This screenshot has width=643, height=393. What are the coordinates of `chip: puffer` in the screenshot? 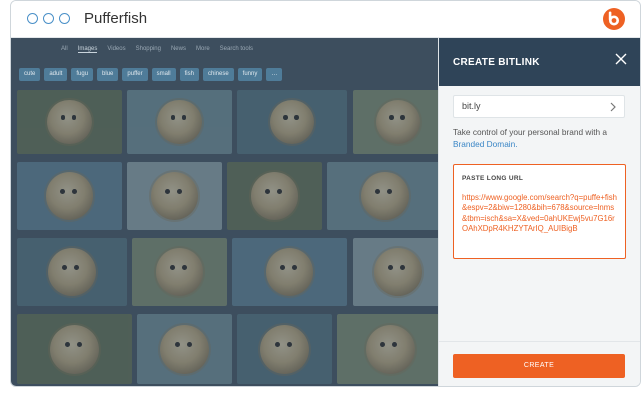 It's located at (135, 74).